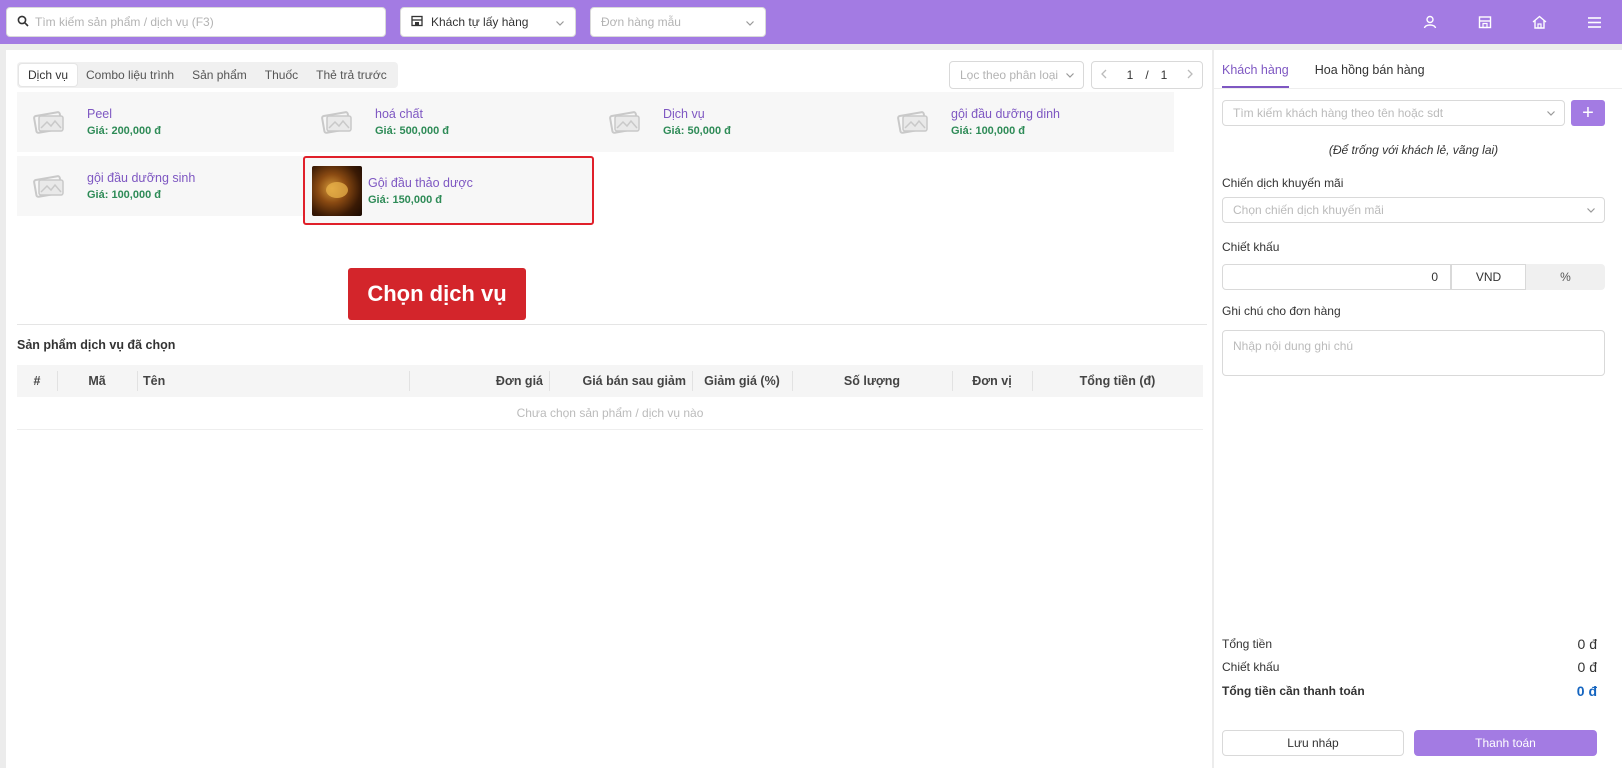 The width and height of the screenshot is (1622, 768). Describe the element at coordinates (742, 381) in the screenshot. I see `col-discount-pct: Giảm giá (%)` at that location.